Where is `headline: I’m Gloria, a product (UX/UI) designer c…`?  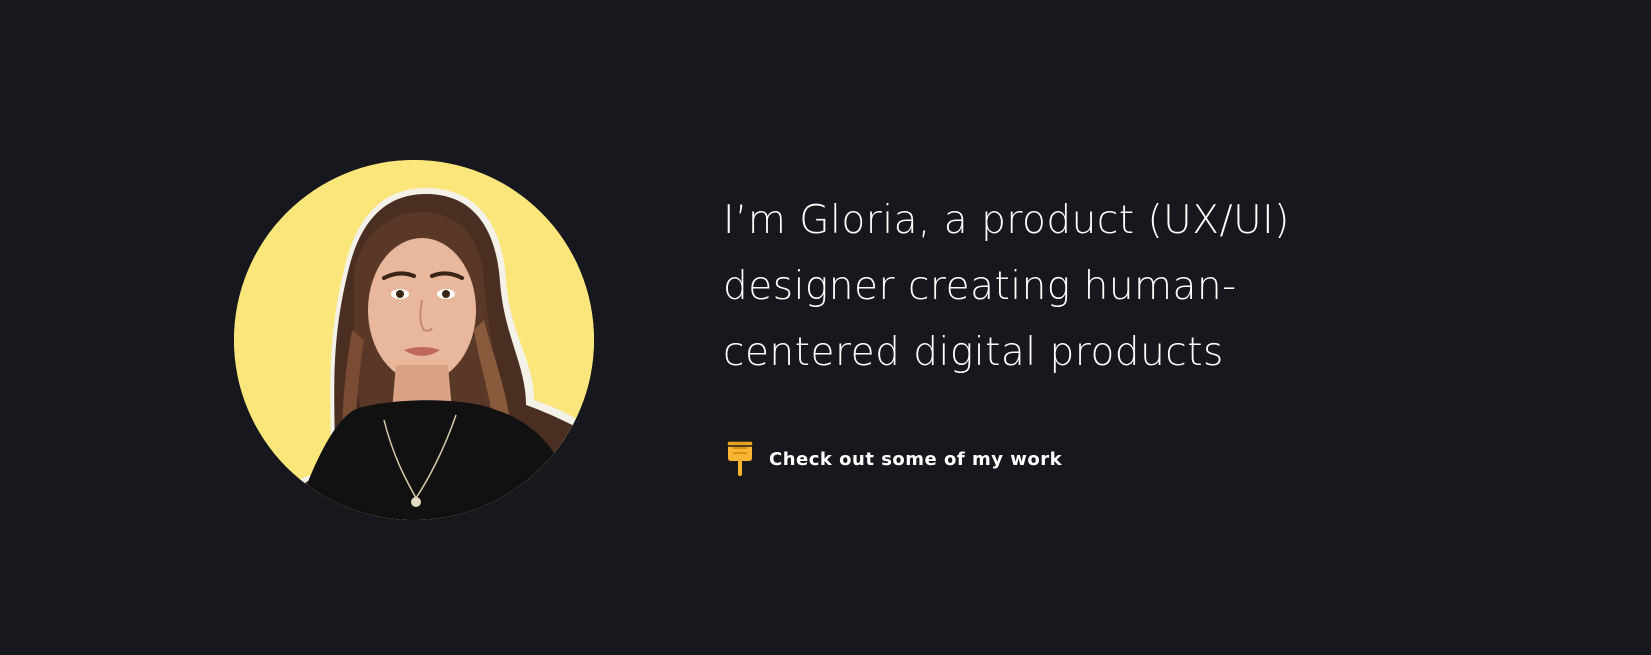 headline: I’m Gloria, a product (UX/UI) designer c… is located at coordinates (1073, 287).